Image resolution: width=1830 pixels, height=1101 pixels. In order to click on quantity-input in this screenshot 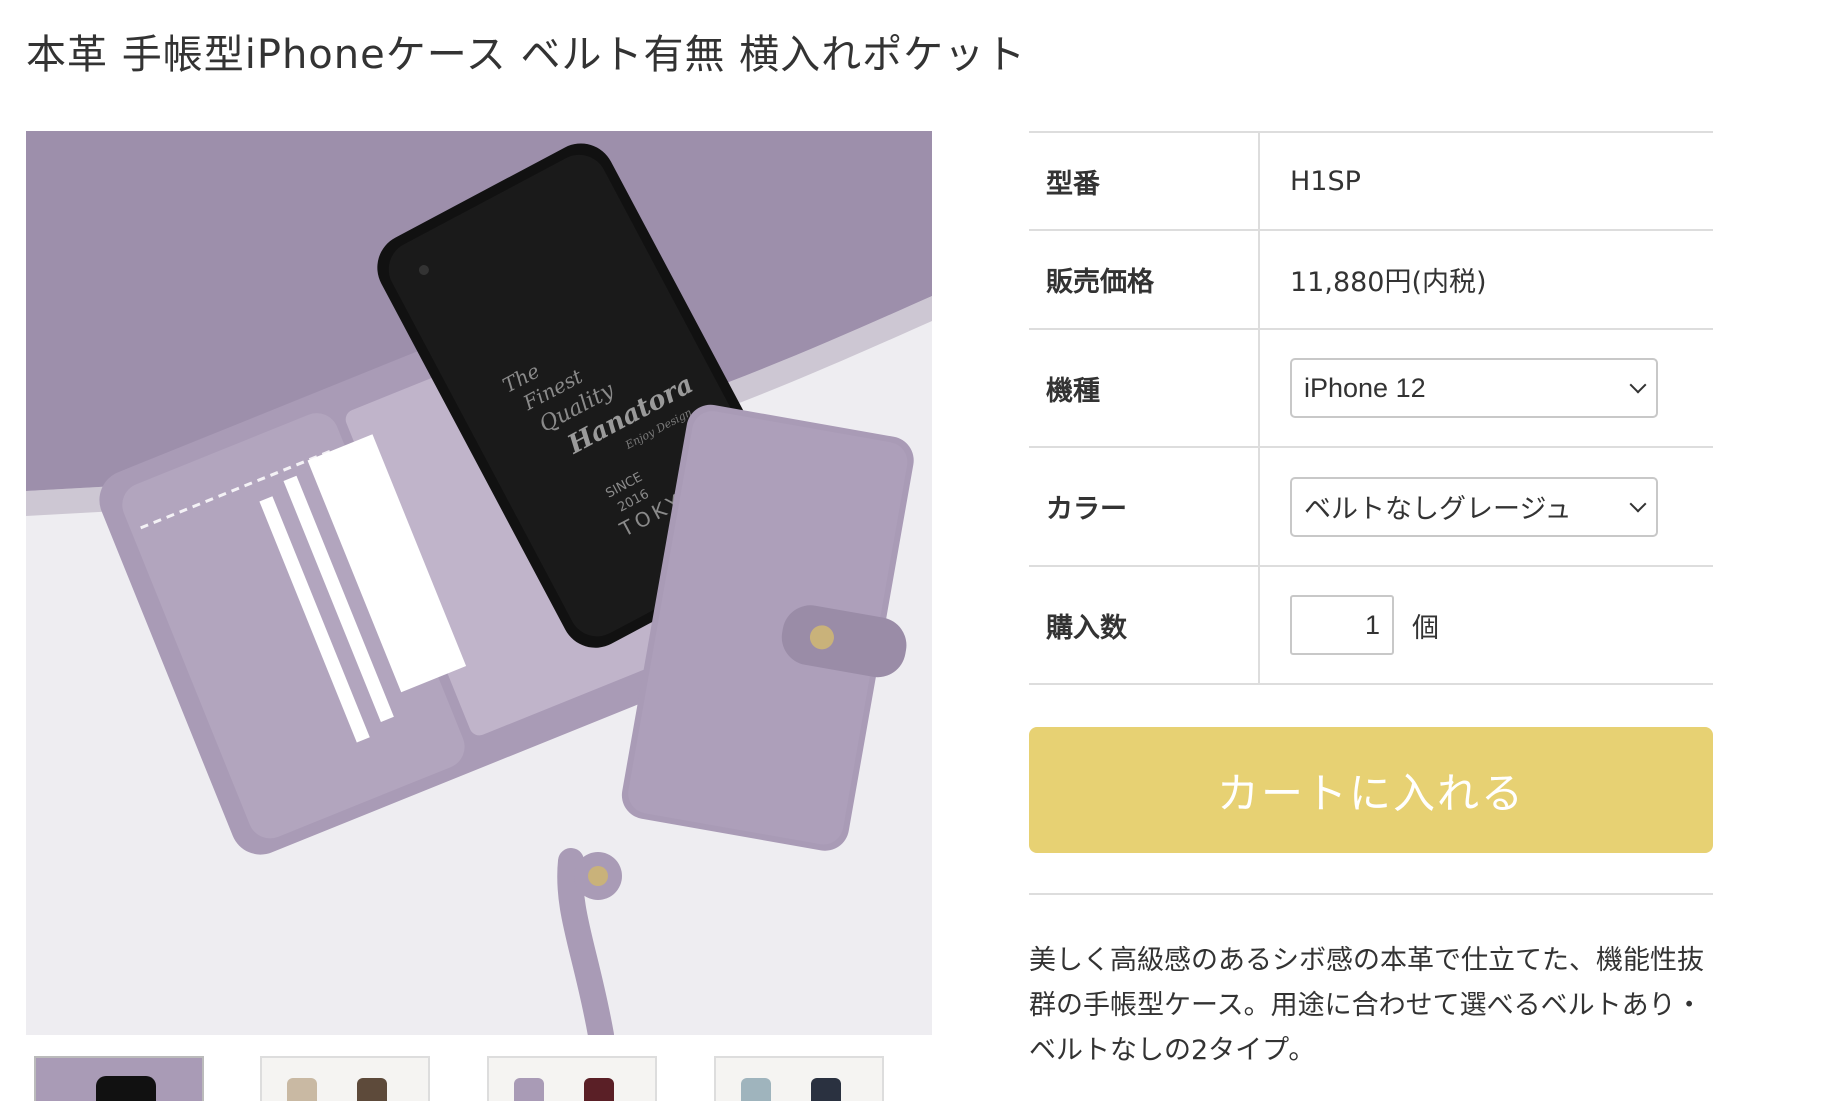, I will do `click(1342, 625)`.